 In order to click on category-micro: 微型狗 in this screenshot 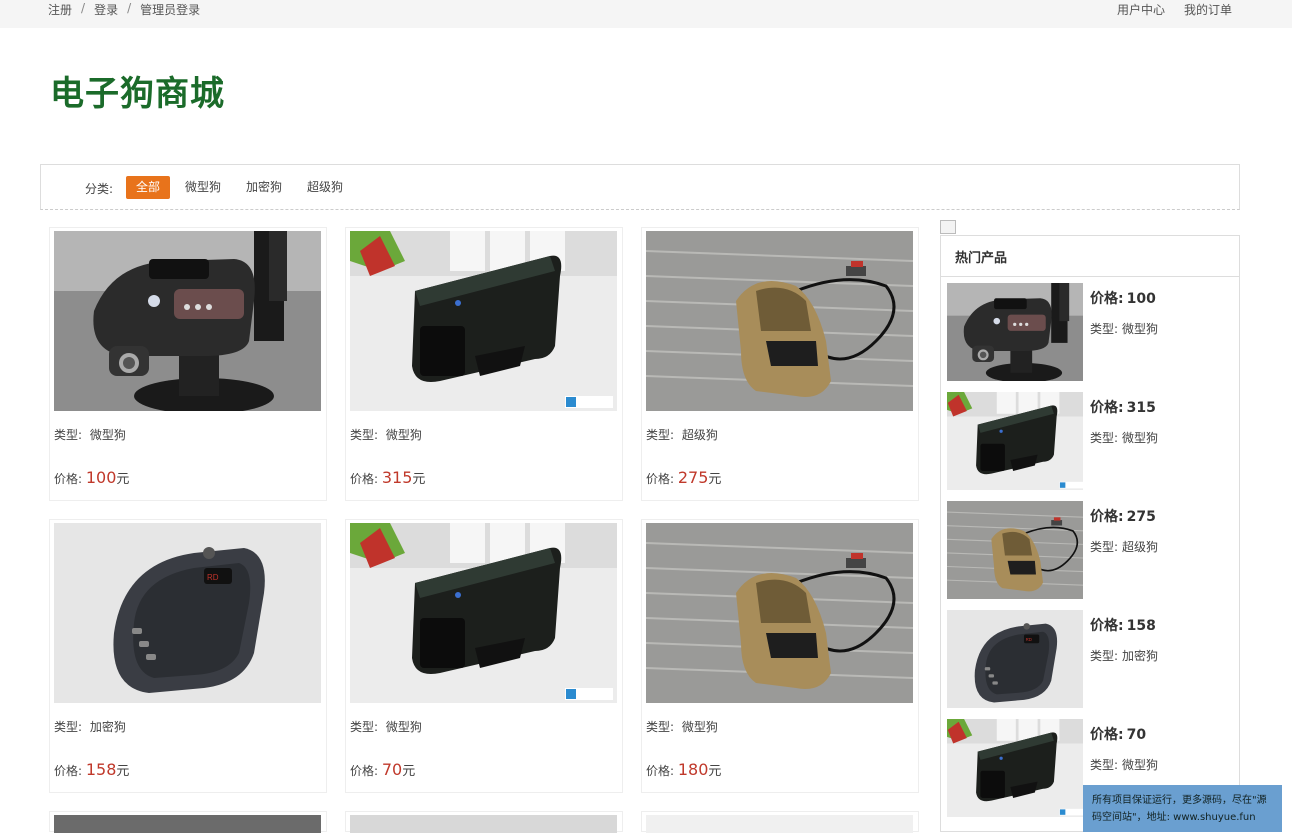, I will do `click(203, 187)`.